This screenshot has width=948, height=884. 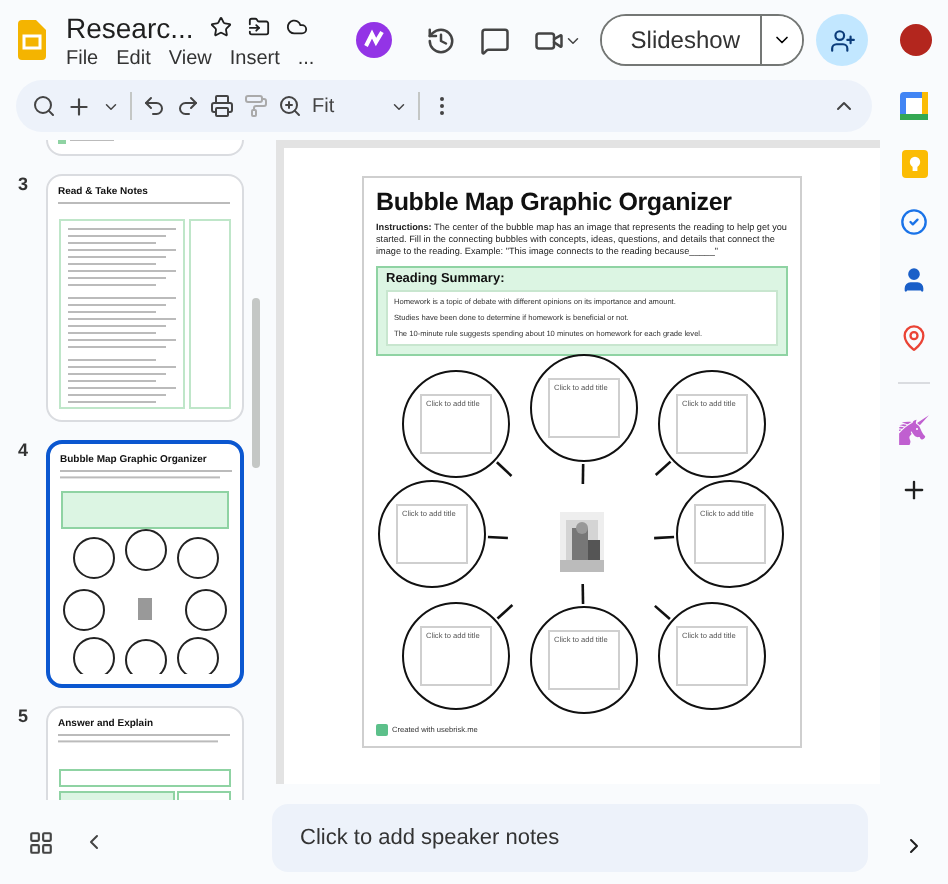 I want to click on slideshow-button: Slideshow, so click(x=682, y=40).